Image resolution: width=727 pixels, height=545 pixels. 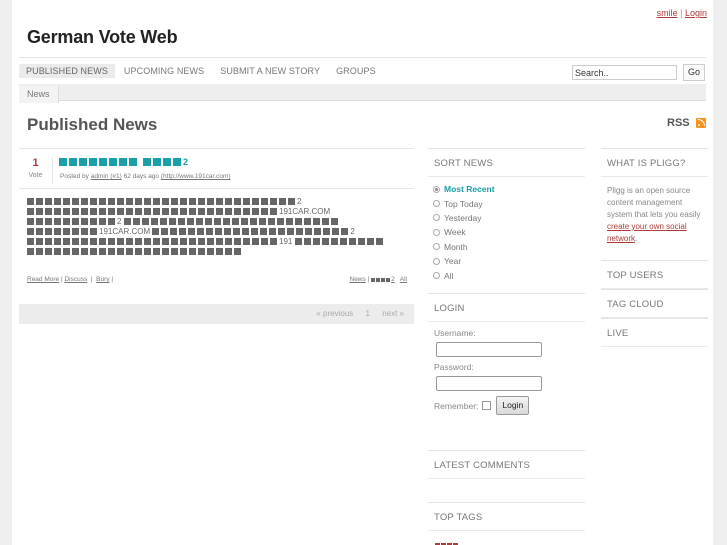 I want to click on story-title-suffix: 2, so click(x=186, y=162).